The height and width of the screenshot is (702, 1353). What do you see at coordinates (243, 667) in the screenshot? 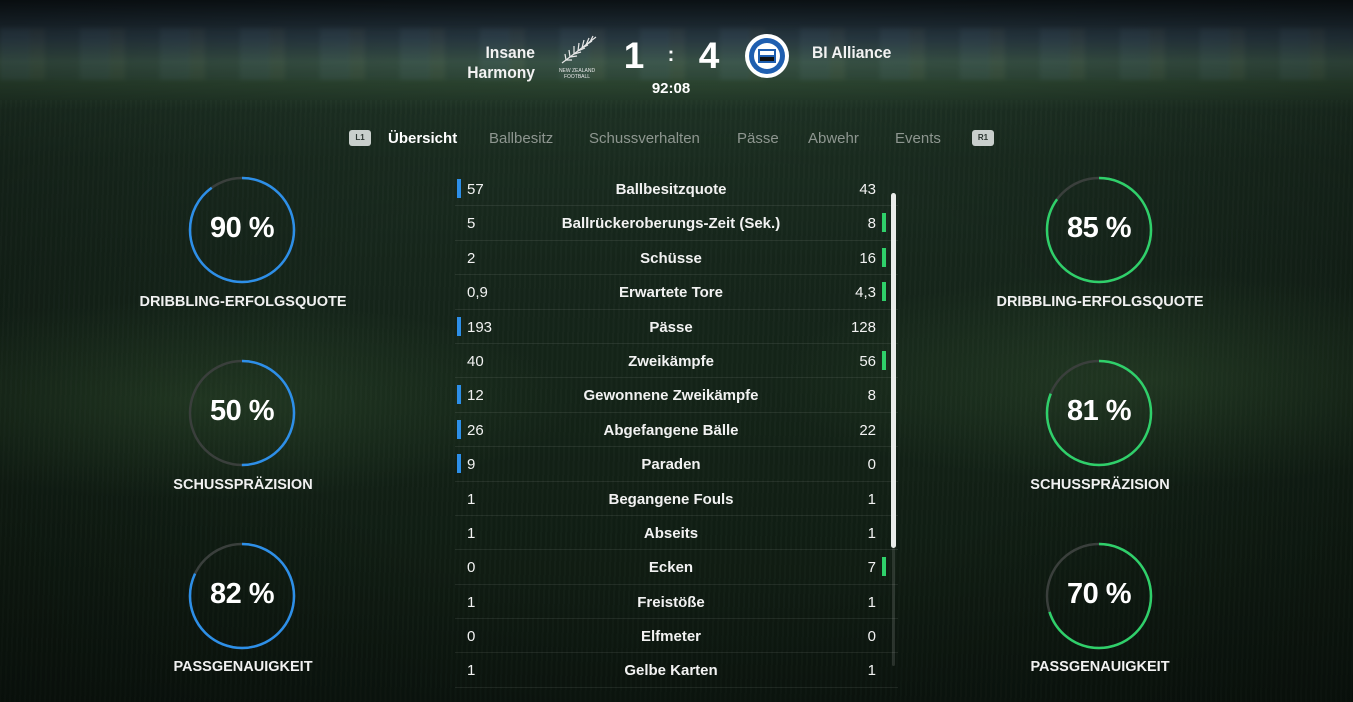
I see `home-pass-accuracy-label: PASSGENAUIGKEIT` at bounding box center [243, 667].